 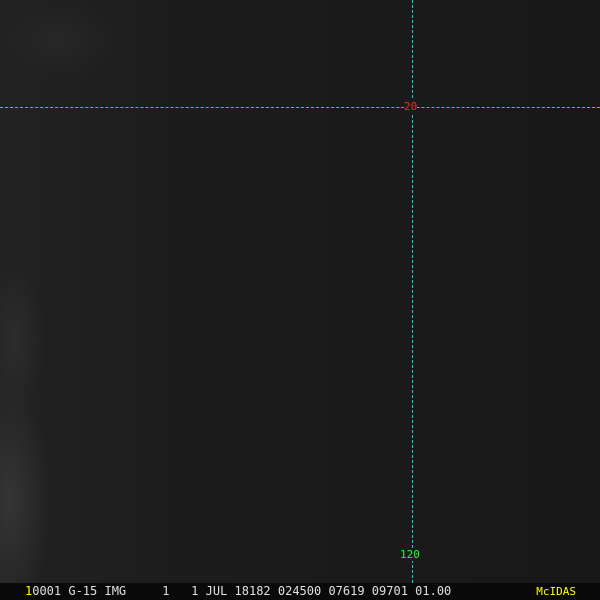 What do you see at coordinates (411, 106) in the screenshot?
I see `latitude-label: 20` at bounding box center [411, 106].